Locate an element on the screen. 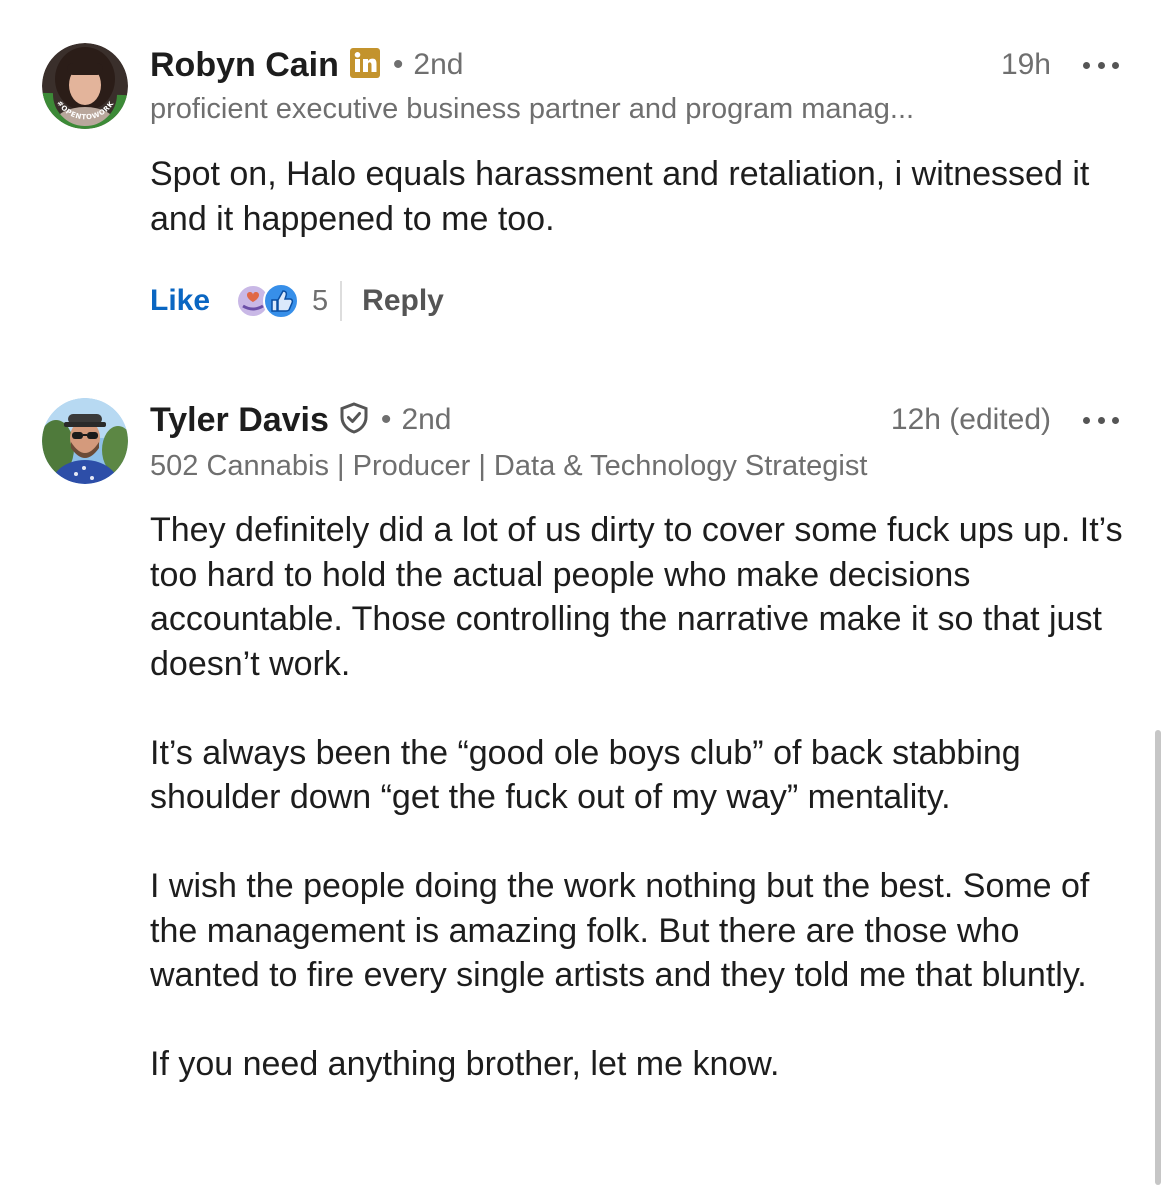  reactions-summary: 5 is located at coordinates (281, 301).